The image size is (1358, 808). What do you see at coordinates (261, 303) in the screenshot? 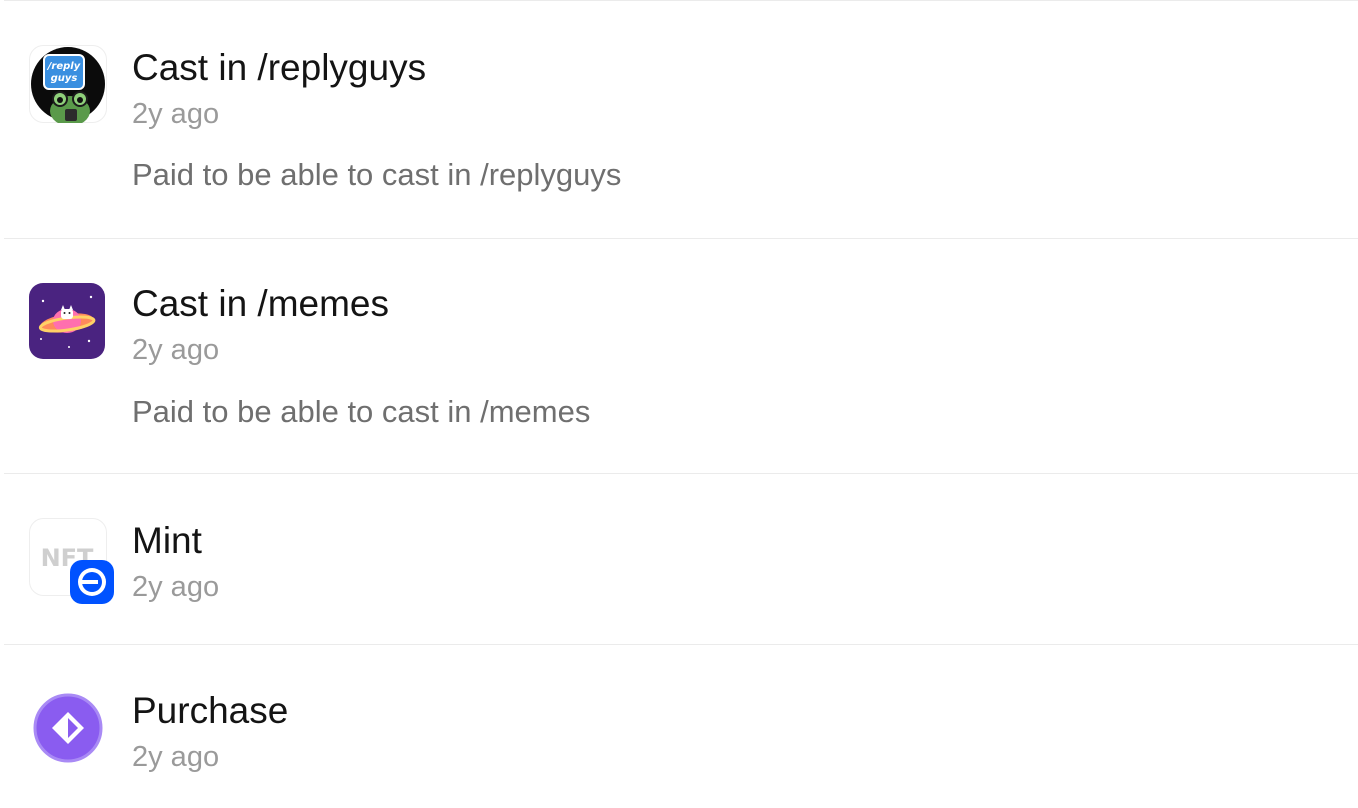
I see `activity-title: Cast in /memes` at bounding box center [261, 303].